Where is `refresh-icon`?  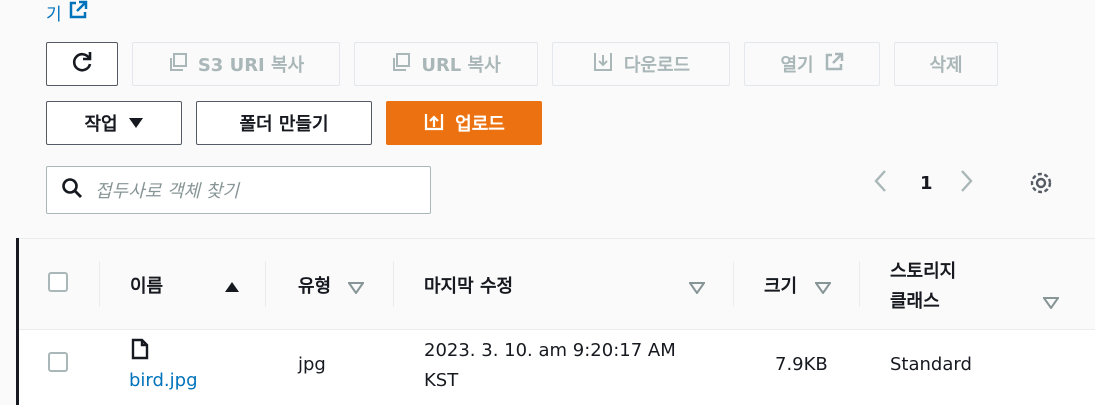
refresh-icon is located at coordinates (82, 64).